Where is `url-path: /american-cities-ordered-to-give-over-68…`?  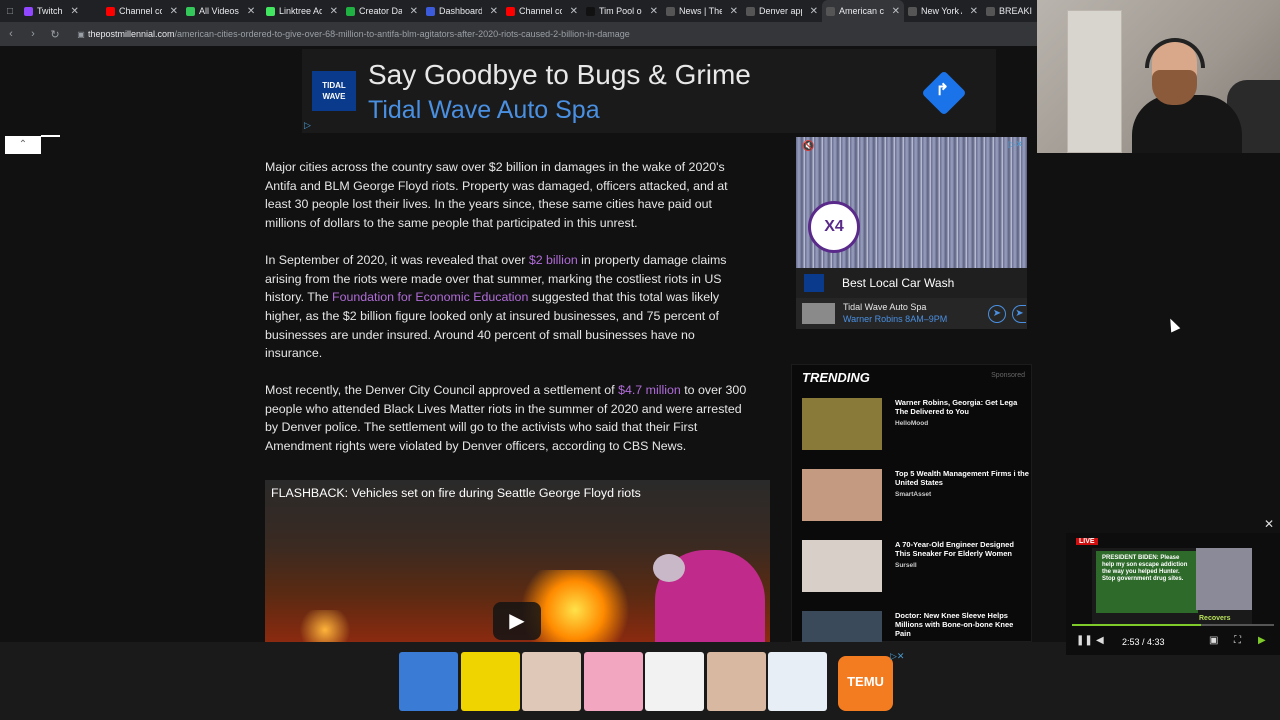 url-path: /american-cities-ordered-to-give-over-68… is located at coordinates (402, 34).